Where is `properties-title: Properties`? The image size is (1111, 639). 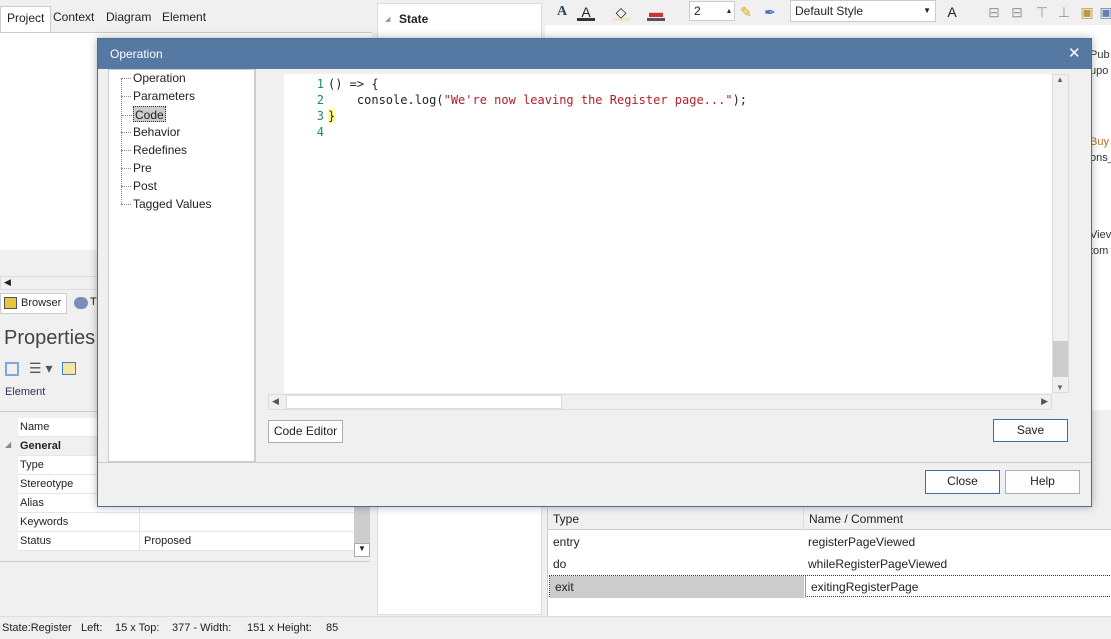 properties-title: Properties is located at coordinates (50, 338).